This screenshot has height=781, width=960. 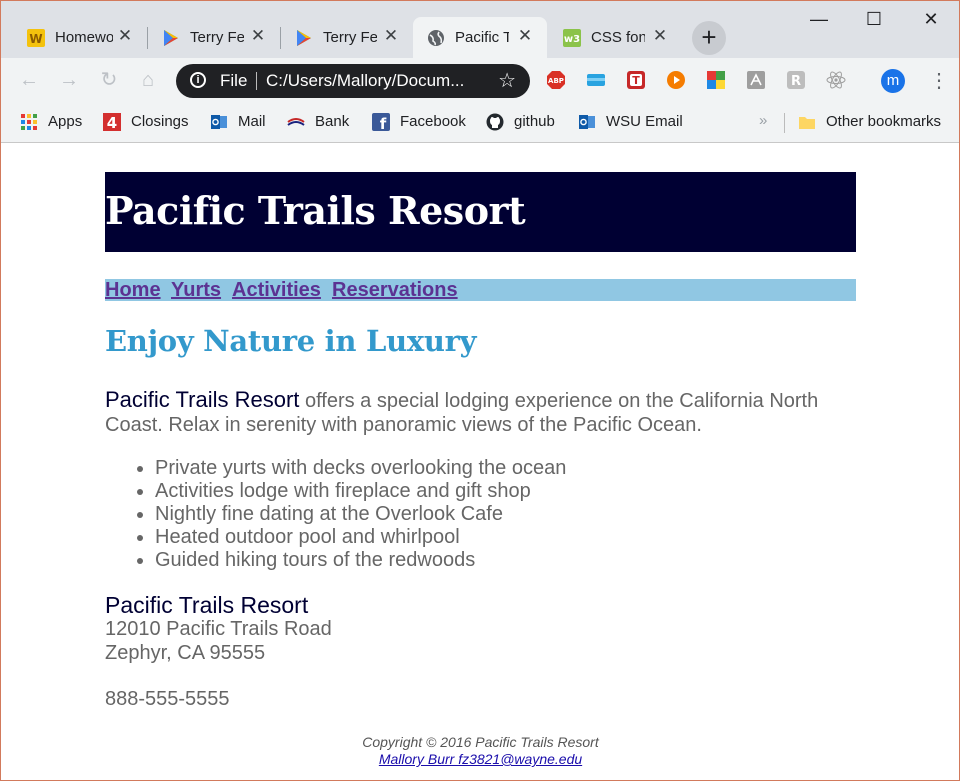 What do you see at coordinates (433, 121) in the screenshot?
I see `bookmark-label: Facebook` at bounding box center [433, 121].